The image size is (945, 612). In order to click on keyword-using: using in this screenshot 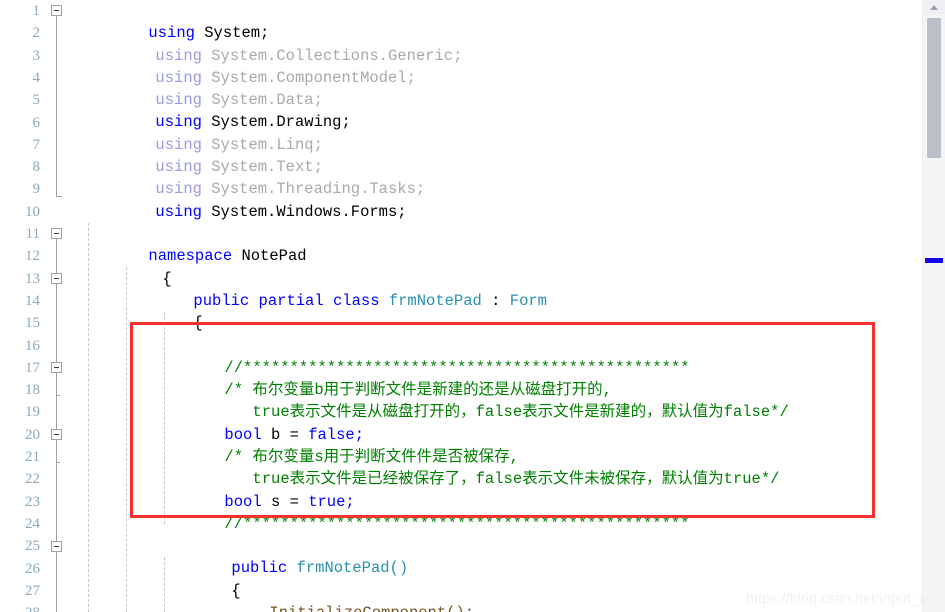, I will do `click(178, 211)`.